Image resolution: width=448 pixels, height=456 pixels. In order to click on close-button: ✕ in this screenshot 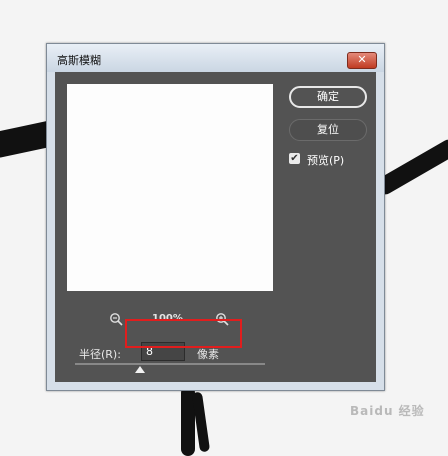, I will do `click(362, 60)`.